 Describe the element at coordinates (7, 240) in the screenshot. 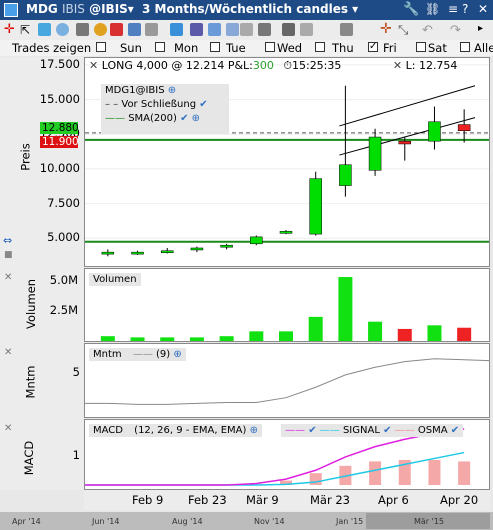

I see `expand-icon: ⇔` at that location.